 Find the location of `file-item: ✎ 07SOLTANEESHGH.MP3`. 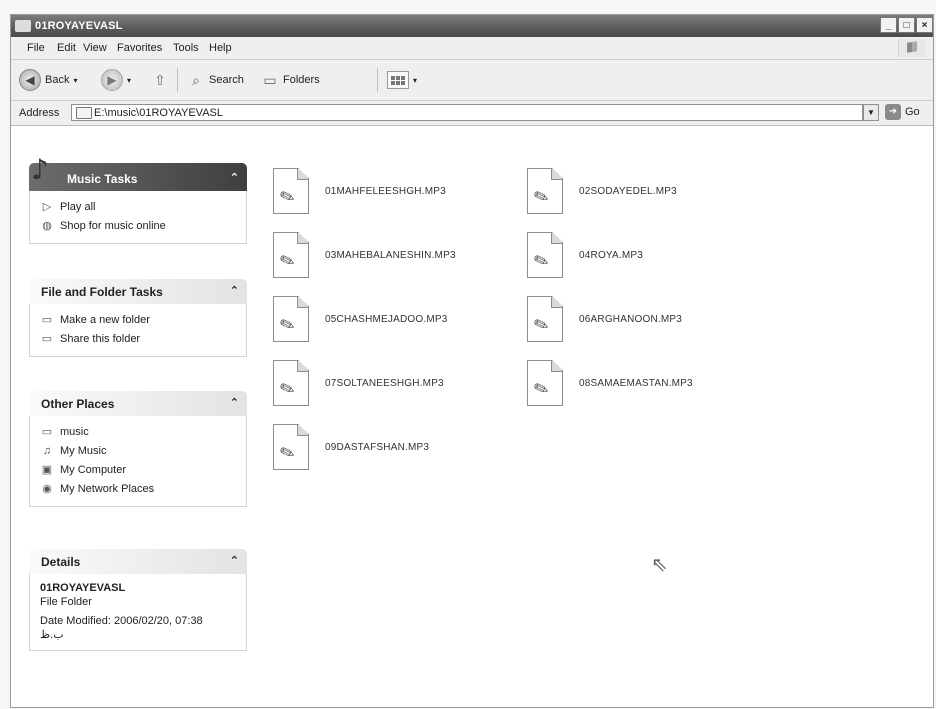

file-item: ✎ 07SOLTANEESHGH.MP3 is located at coordinates (358, 383).